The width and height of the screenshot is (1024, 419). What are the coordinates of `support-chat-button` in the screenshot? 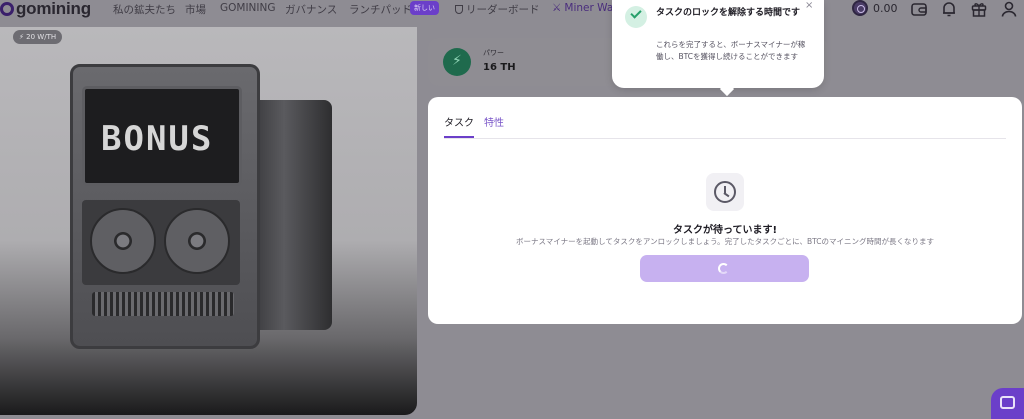 It's located at (1007, 403).